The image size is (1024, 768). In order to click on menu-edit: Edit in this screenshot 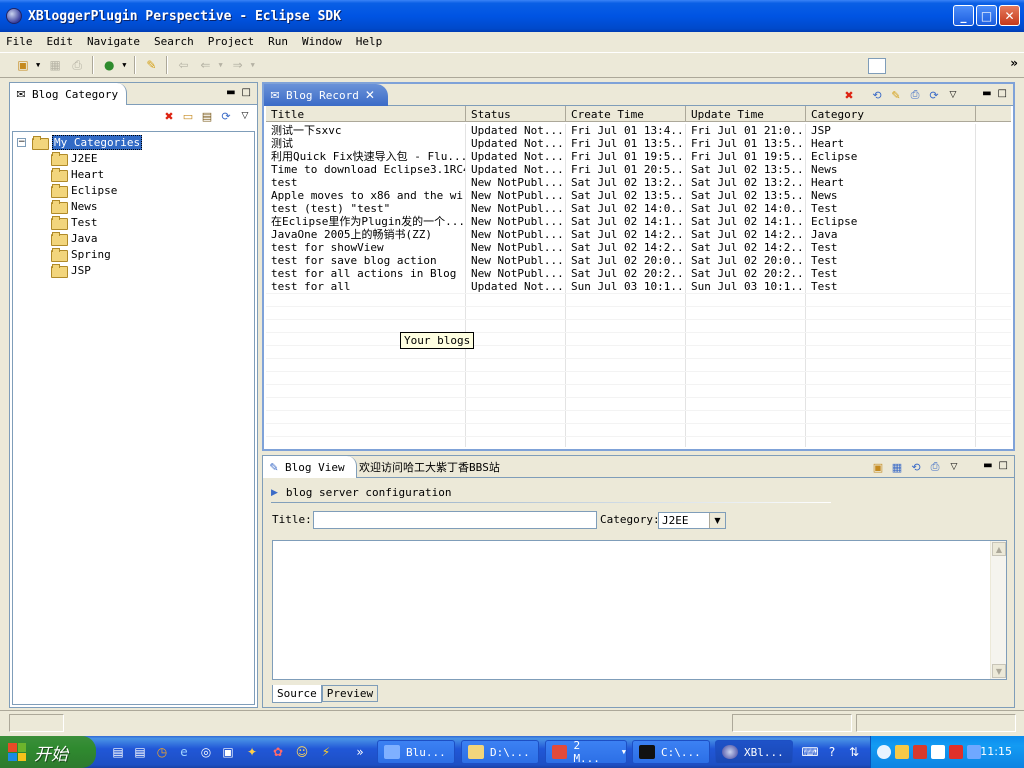, I will do `click(60, 41)`.